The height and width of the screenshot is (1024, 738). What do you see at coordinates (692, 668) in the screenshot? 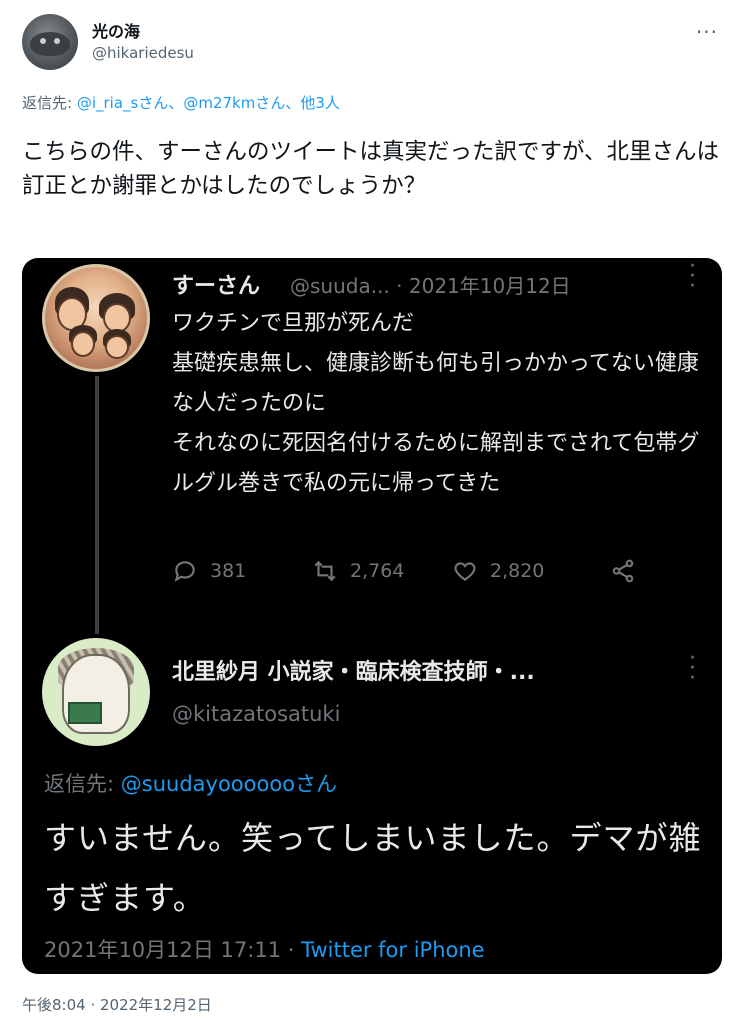
I see `quoted-more-icon-2: · · ·` at bounding box center [692, 668].